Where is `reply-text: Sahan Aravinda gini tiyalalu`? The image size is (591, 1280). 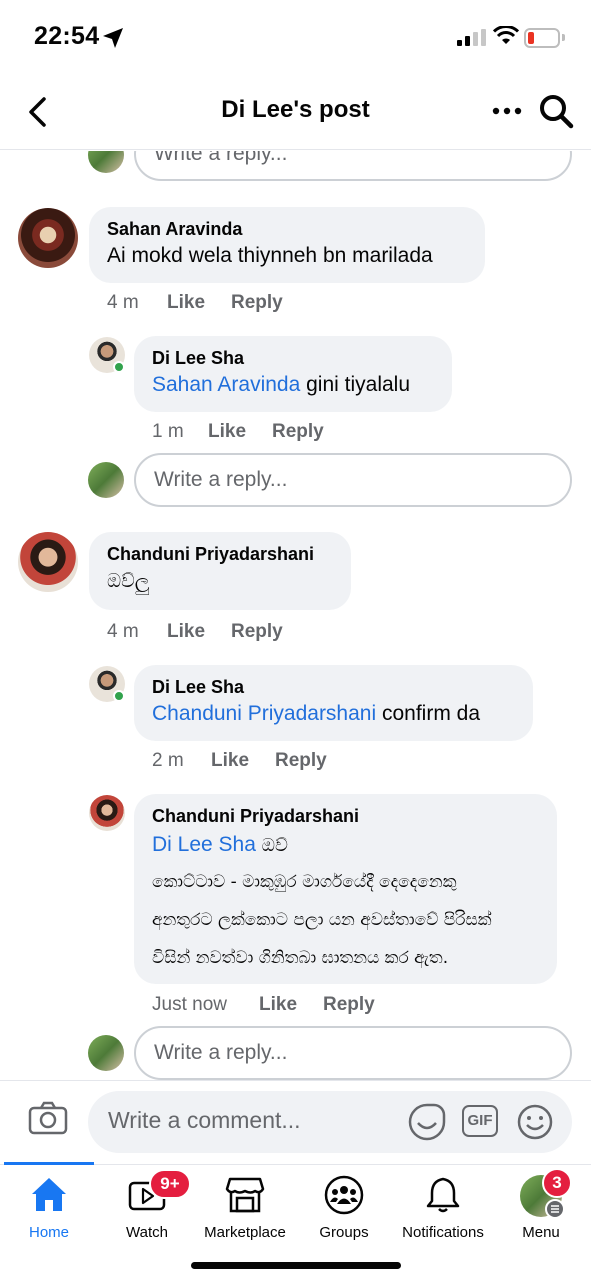 reply-text: Sahan Aravinda gini tiyalalu is located at coordinates (293, 385).